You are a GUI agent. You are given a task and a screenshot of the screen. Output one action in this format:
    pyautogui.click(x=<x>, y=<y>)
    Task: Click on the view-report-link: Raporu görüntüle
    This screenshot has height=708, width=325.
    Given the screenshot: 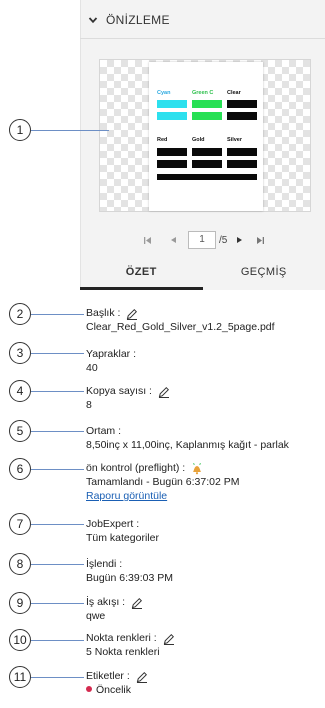 What is the action you would take?
    pyautogui.click(x=163, y=496)
    